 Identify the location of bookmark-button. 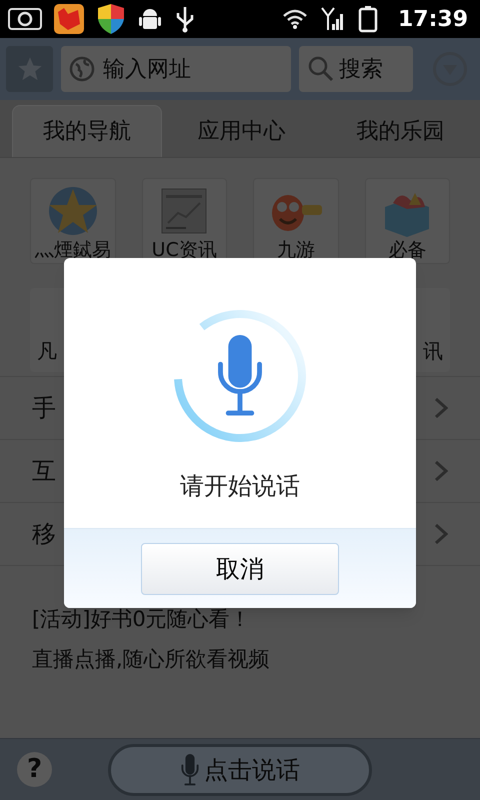
(29, 69).